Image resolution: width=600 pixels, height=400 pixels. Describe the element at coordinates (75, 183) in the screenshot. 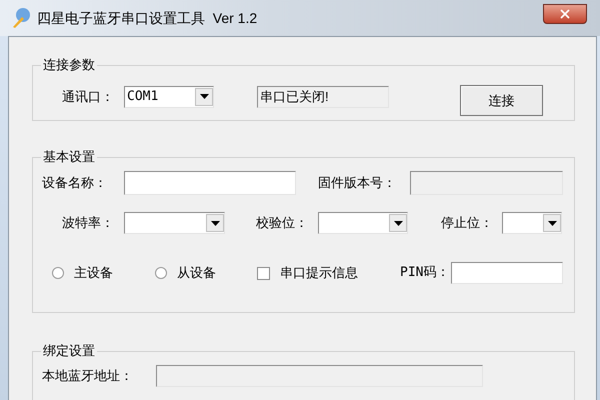

I see `field-label: 设备名称：` at that location.